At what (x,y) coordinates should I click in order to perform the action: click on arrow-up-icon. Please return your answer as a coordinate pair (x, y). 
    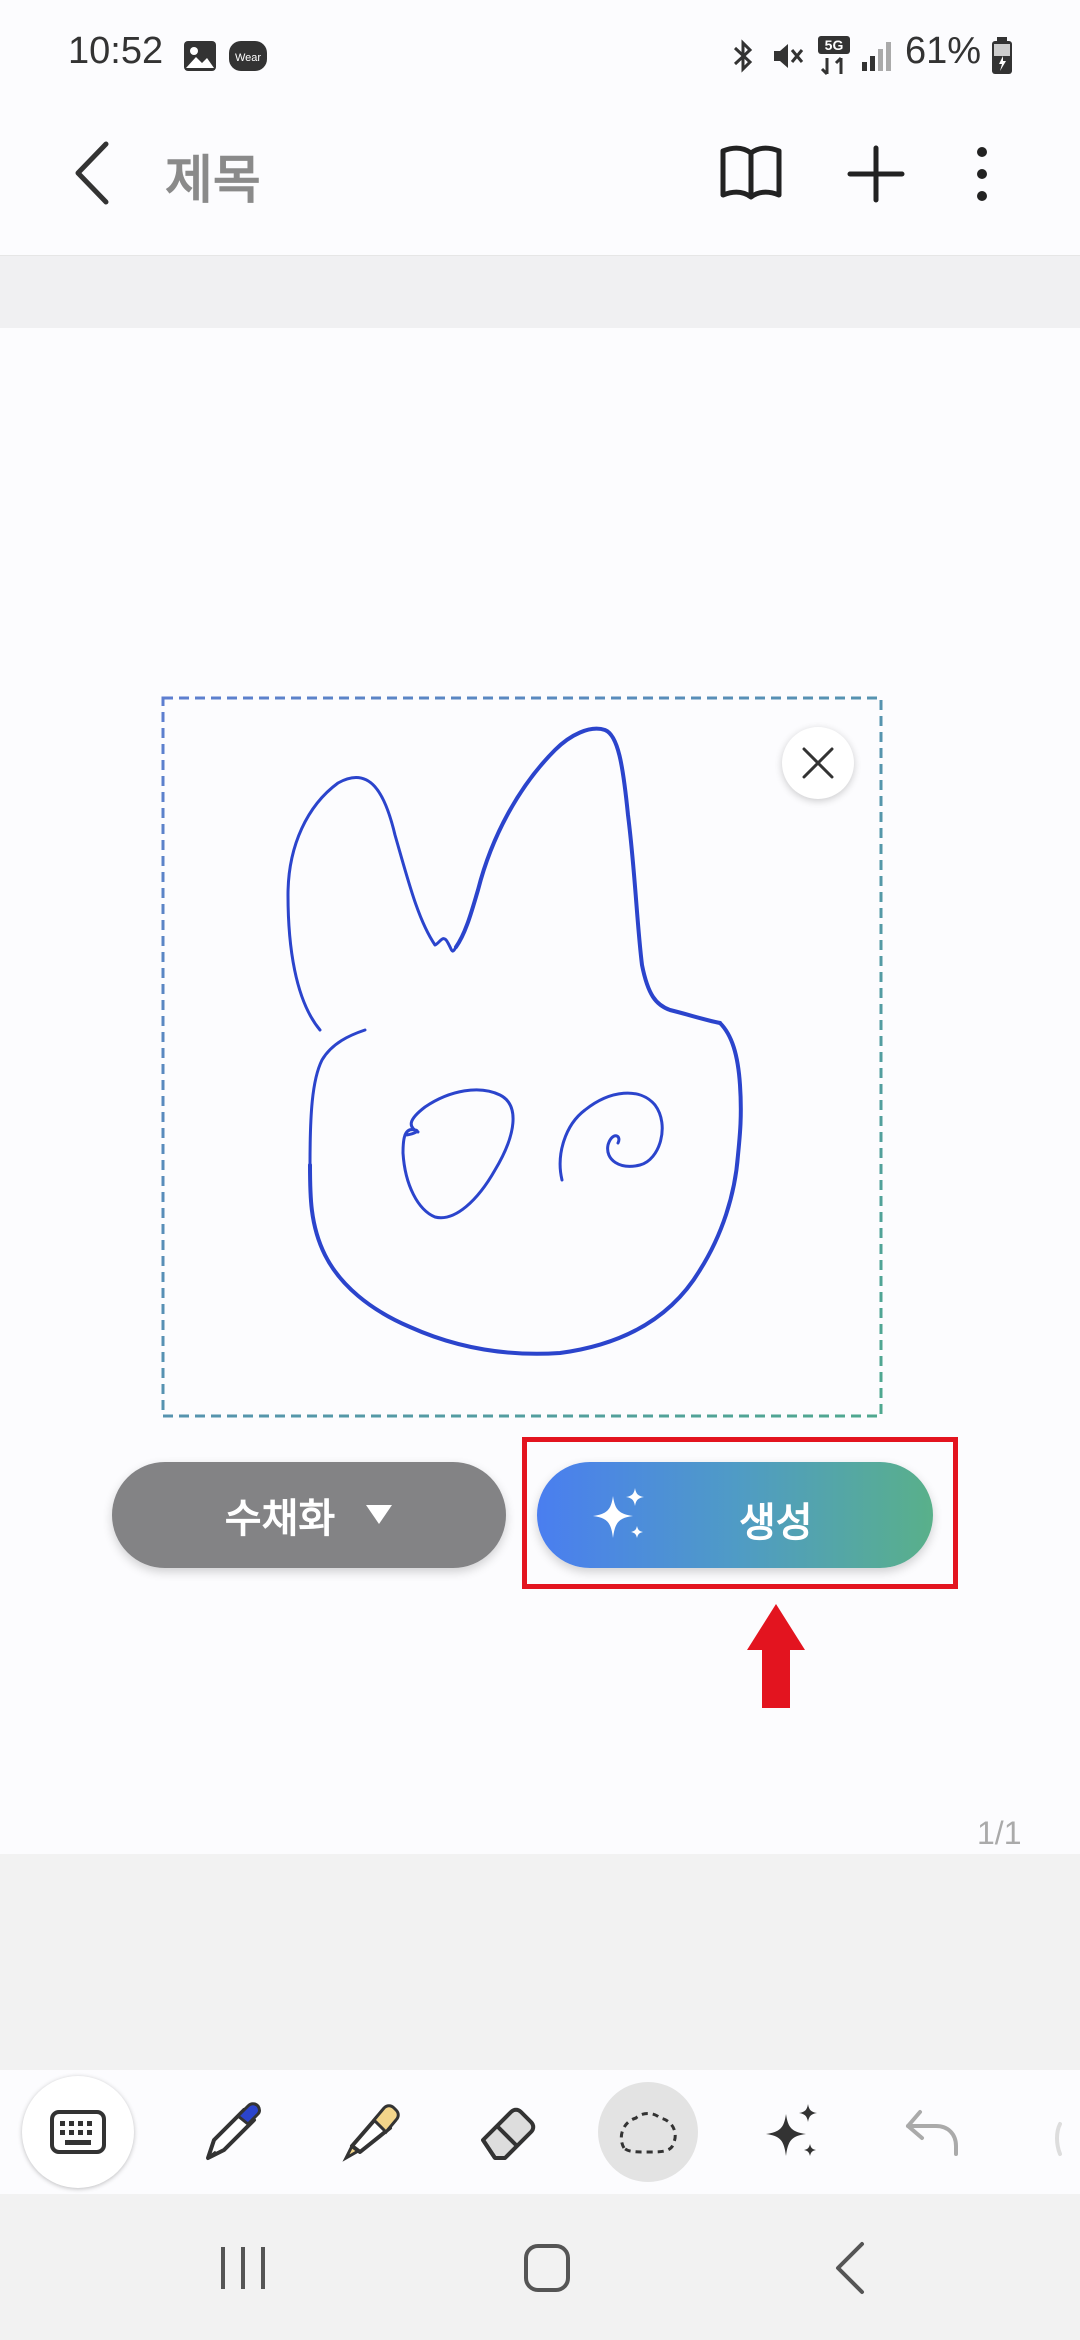
    Looking at the image, I should click on (776, 1656).